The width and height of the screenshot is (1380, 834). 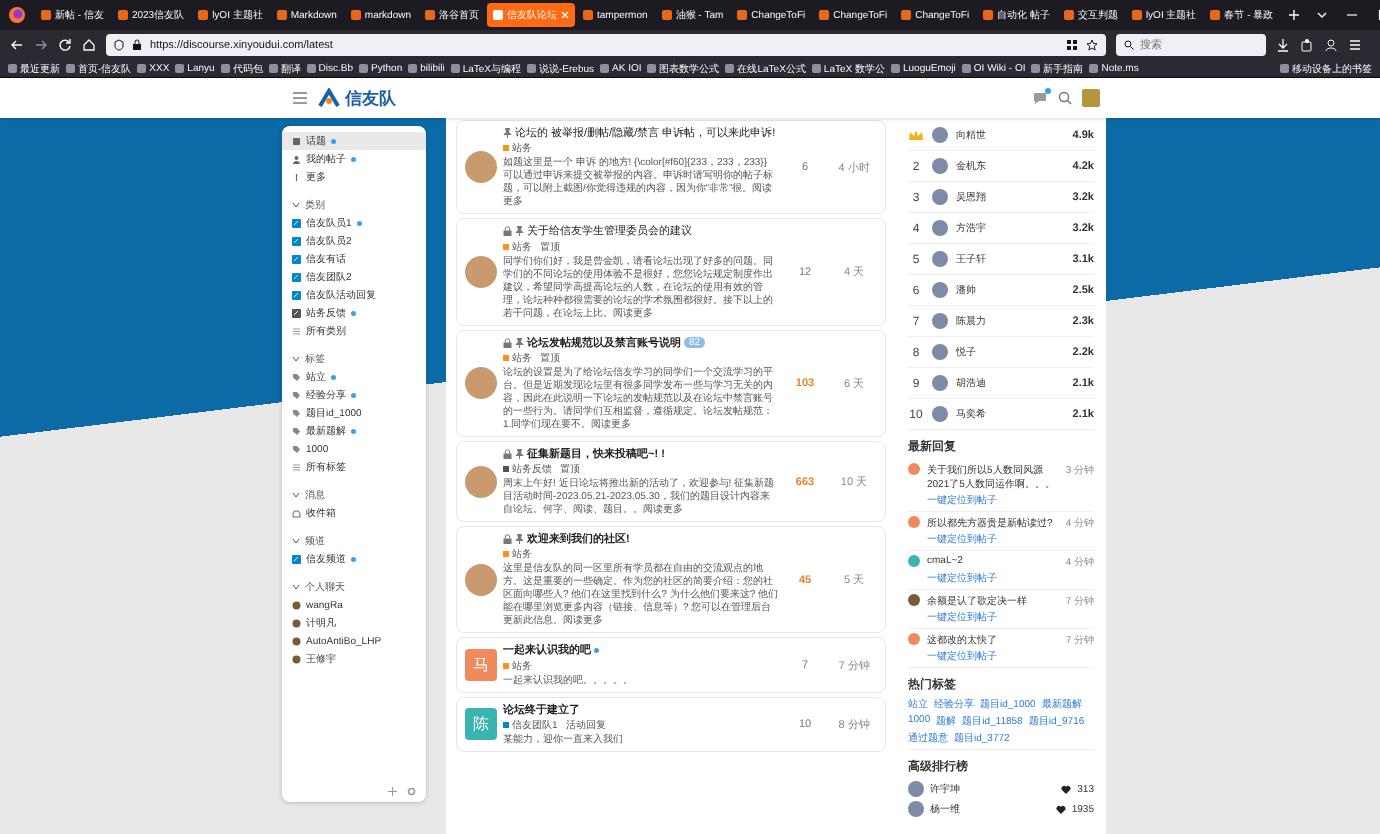 I want to click on user-avatar, so click(x=914, y=600).